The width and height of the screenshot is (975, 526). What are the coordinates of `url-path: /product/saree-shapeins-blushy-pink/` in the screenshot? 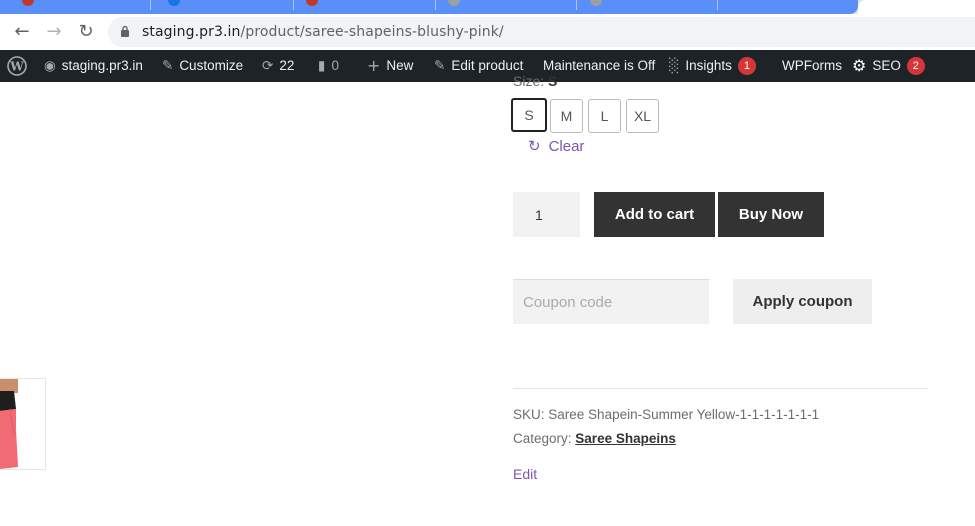 It's located at (372, 32).